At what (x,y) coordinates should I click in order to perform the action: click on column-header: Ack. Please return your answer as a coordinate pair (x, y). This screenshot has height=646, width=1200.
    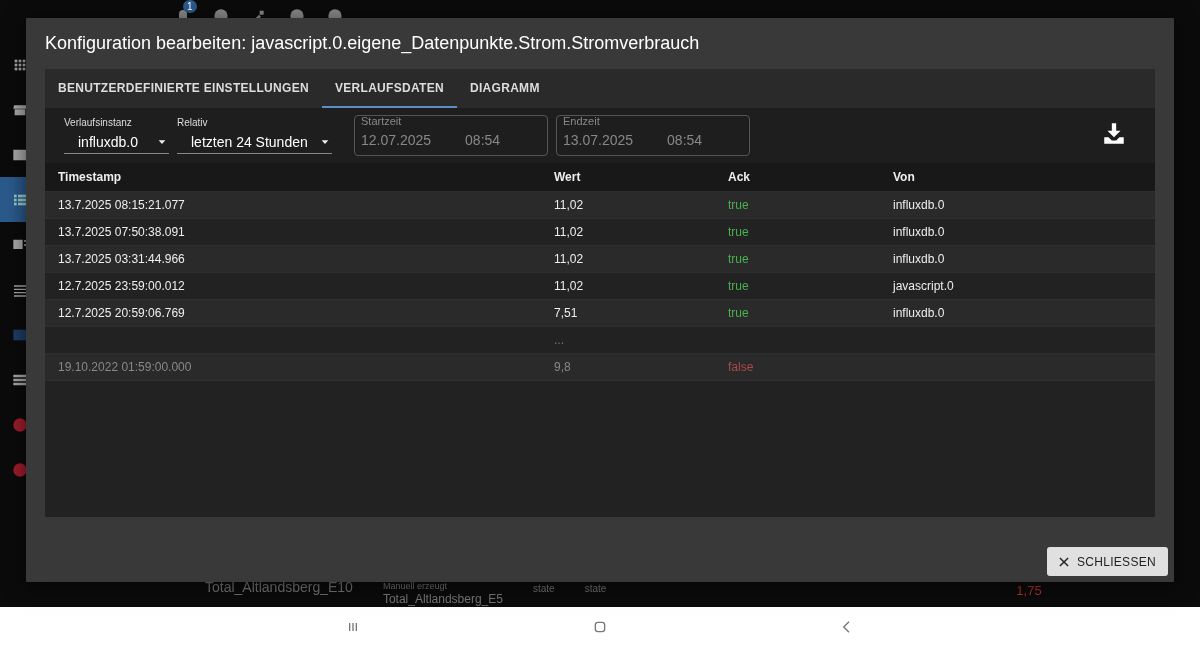
    Looking at the image, I should click on (739, 177).